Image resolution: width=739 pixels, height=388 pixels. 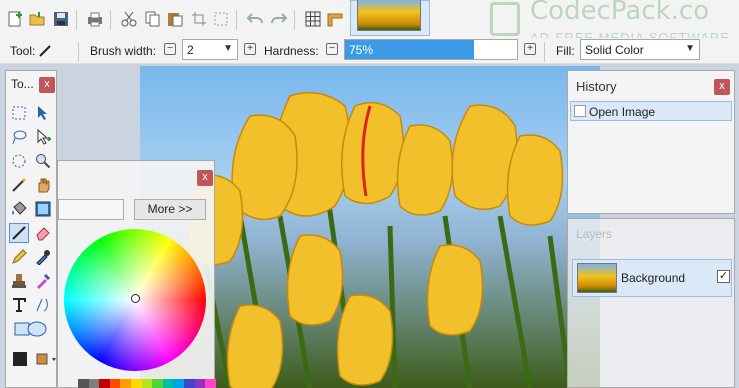 I want to click on gradient-icon, so click(x=43, y=209).